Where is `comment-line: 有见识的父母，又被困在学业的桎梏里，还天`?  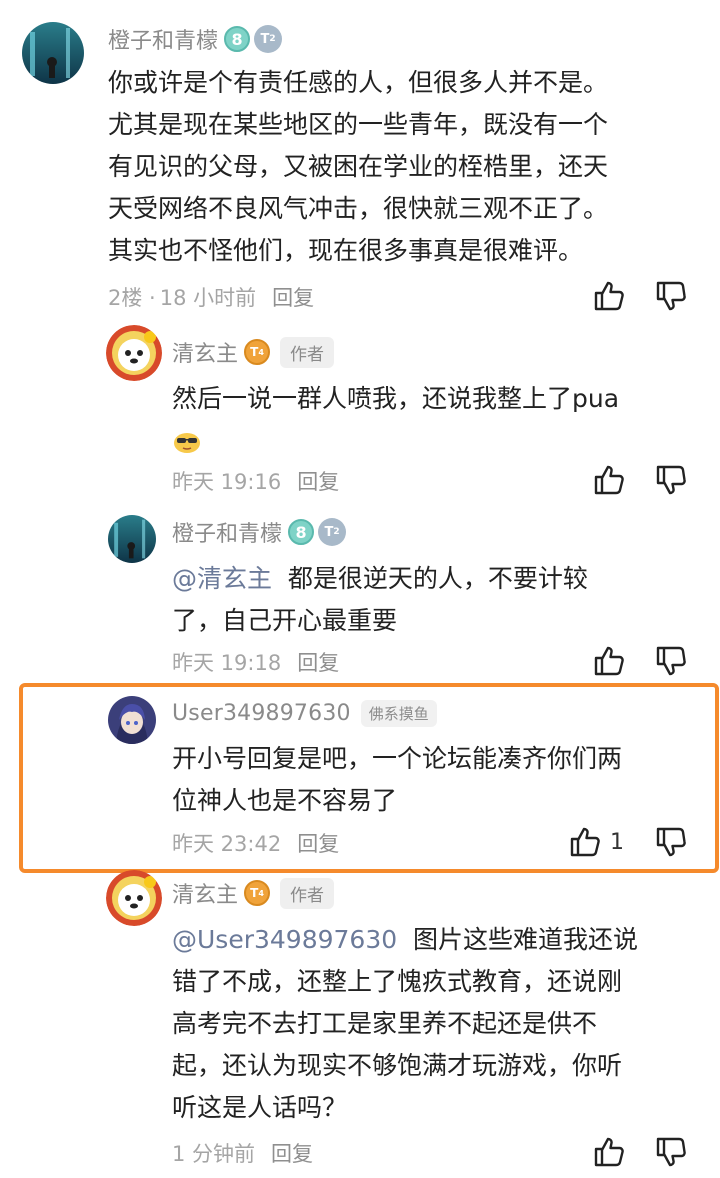
comment-line: 有见识的父母，又被困在学业的桎梏里，还天 is located at coordinates (358, 166).